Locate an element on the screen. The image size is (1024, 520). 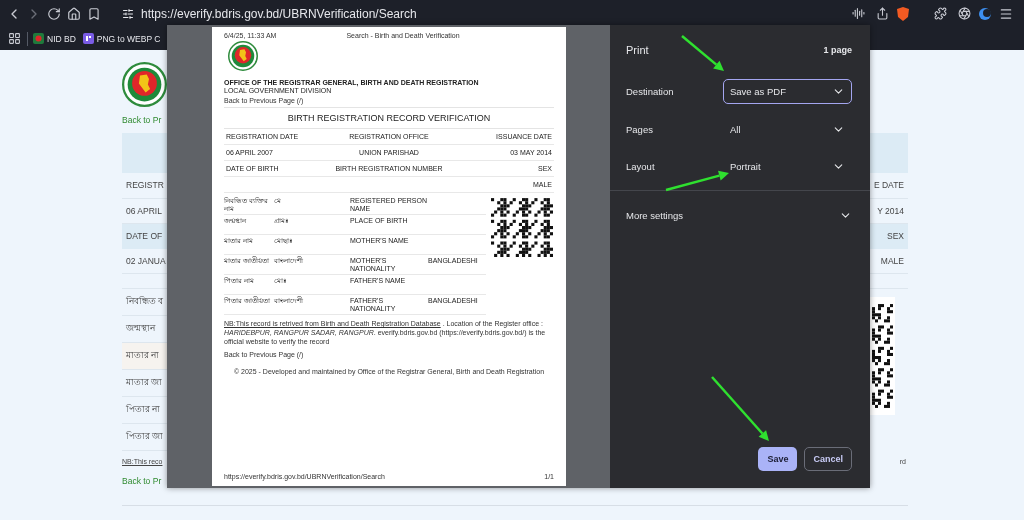
government-logo is located at coordinates (243, 56).